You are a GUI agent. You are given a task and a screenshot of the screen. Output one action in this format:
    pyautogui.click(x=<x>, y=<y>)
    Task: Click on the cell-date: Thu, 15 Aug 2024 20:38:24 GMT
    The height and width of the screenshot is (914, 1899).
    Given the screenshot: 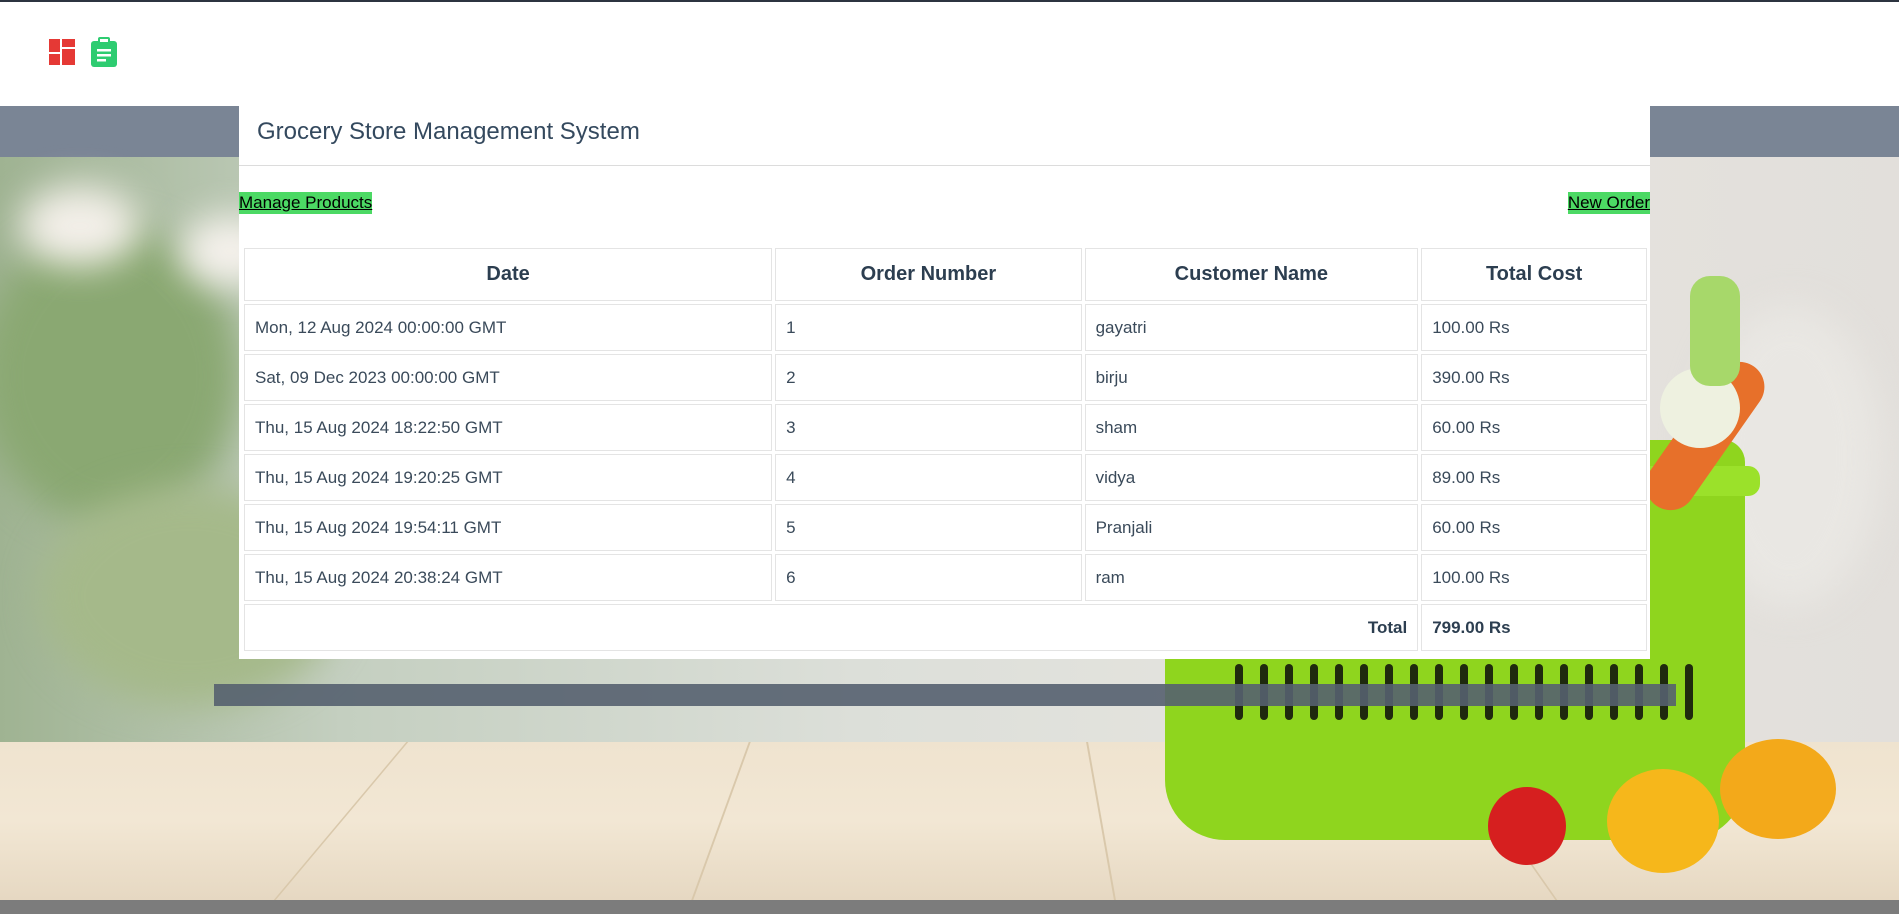 What is the action you would take?
    pyautogui.click(x=508, y=577)
    